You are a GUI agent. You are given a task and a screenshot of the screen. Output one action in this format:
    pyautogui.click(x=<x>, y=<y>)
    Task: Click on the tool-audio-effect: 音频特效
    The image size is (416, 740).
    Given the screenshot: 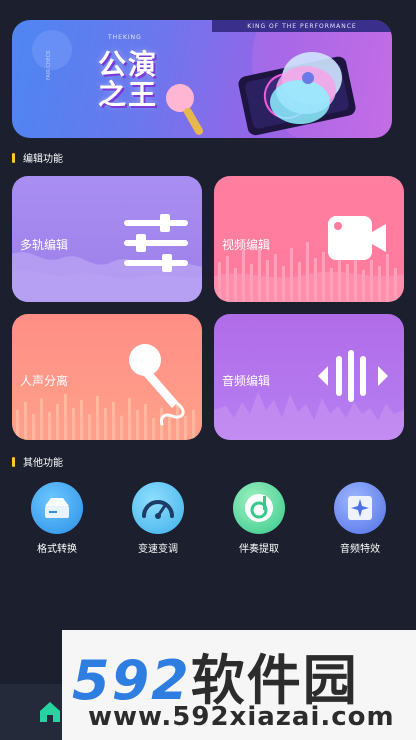 What is the action you would take?
    pyautogui.click(x=360, y=518)
    